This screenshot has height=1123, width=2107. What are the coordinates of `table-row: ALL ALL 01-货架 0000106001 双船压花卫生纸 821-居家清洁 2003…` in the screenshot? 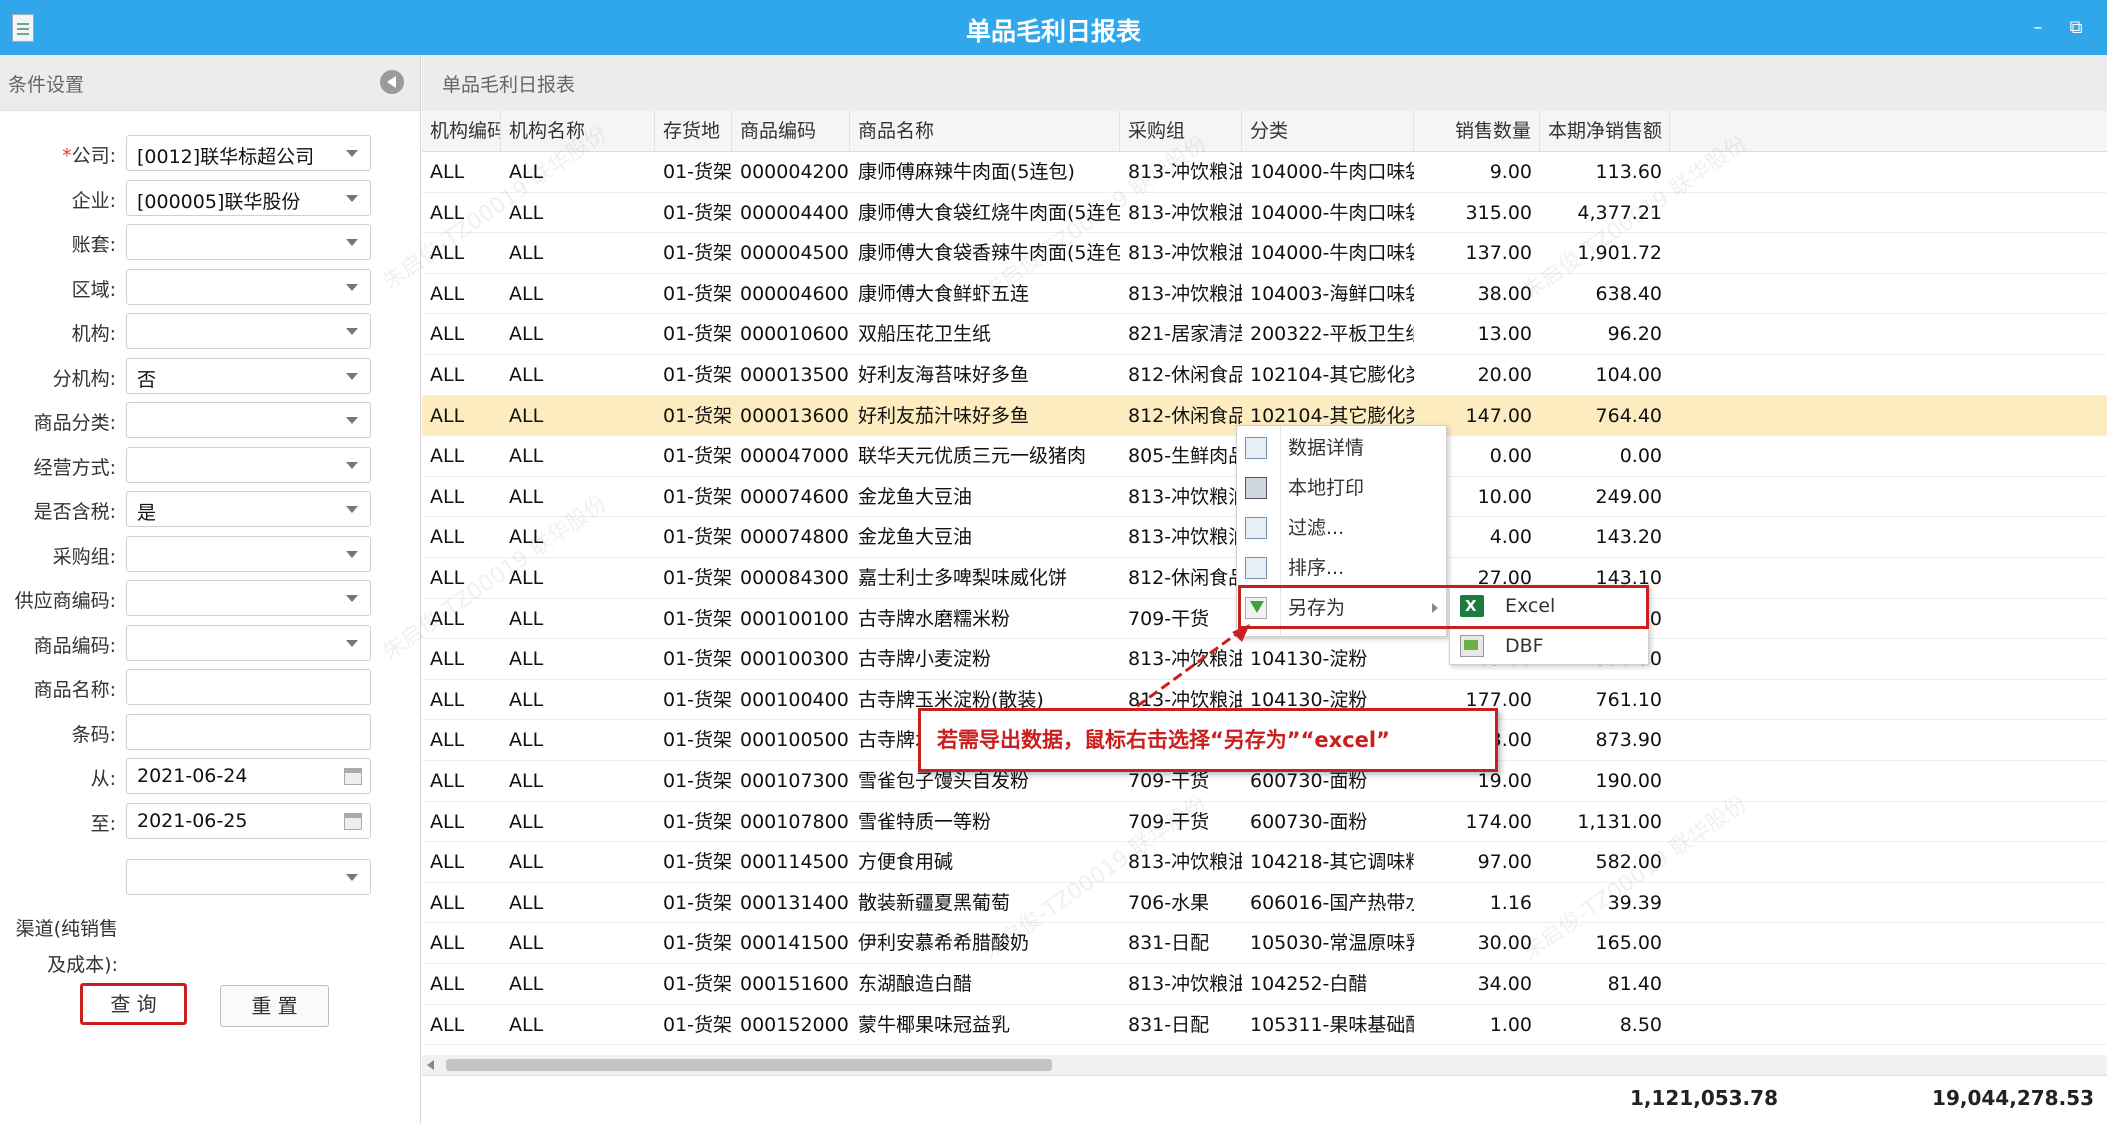 It's located at (1264, 334).